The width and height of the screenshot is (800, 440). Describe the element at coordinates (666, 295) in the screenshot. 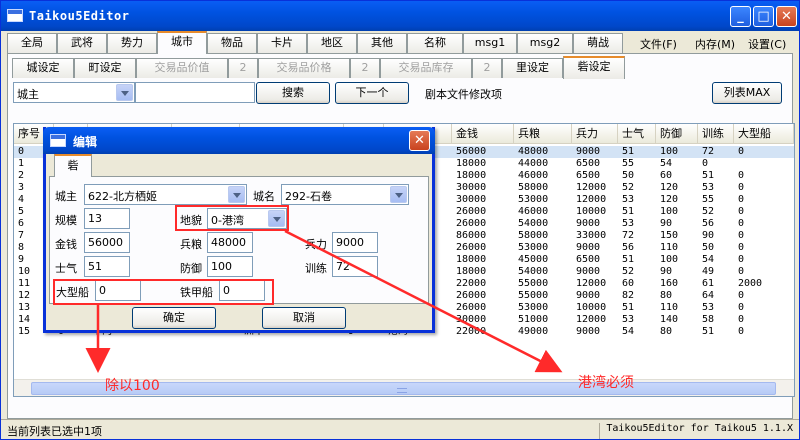

I see `table-cell: 80` at that location.